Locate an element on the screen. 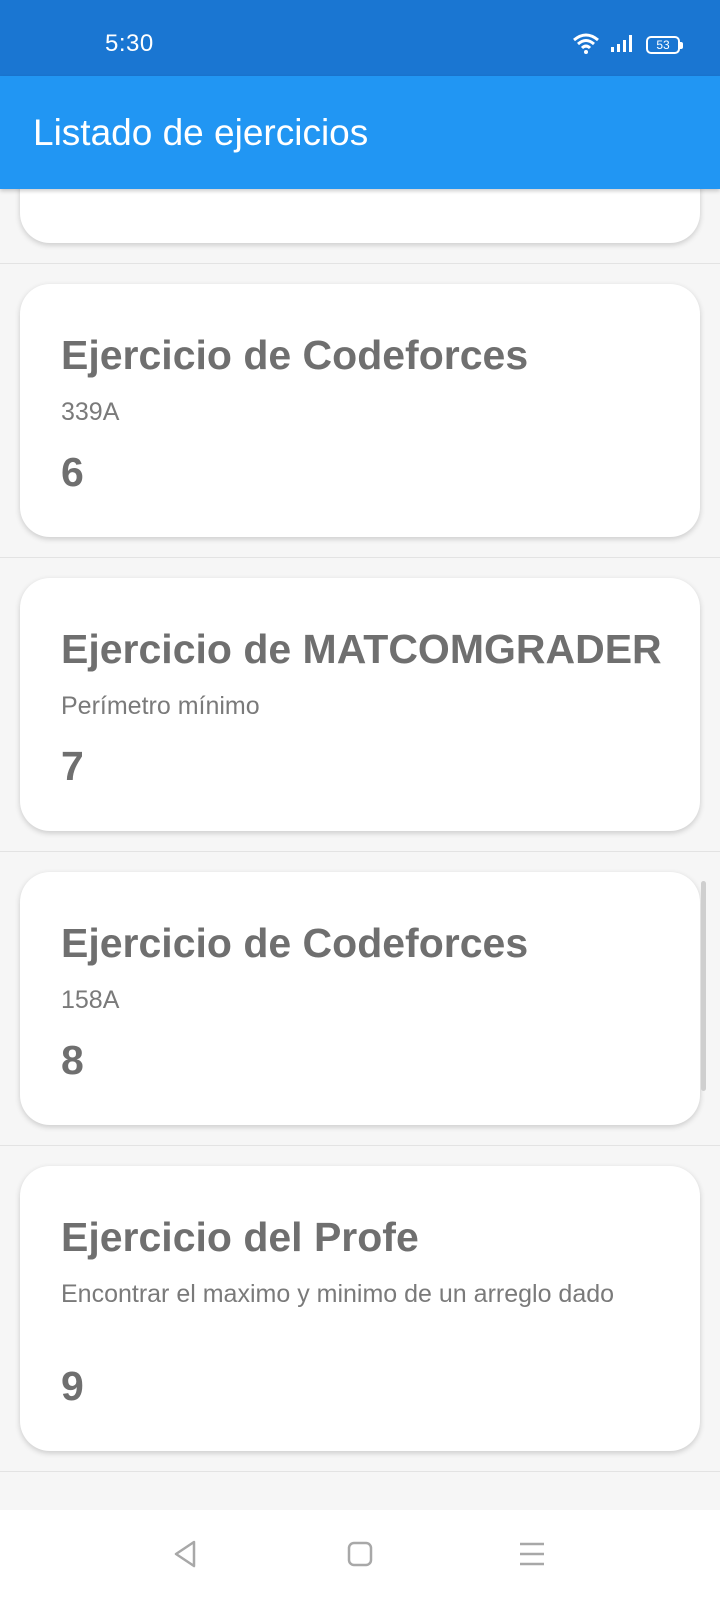  exercise-card: Ejercicio de Codeforces 339A 6 is located at coordinates (360, 410).